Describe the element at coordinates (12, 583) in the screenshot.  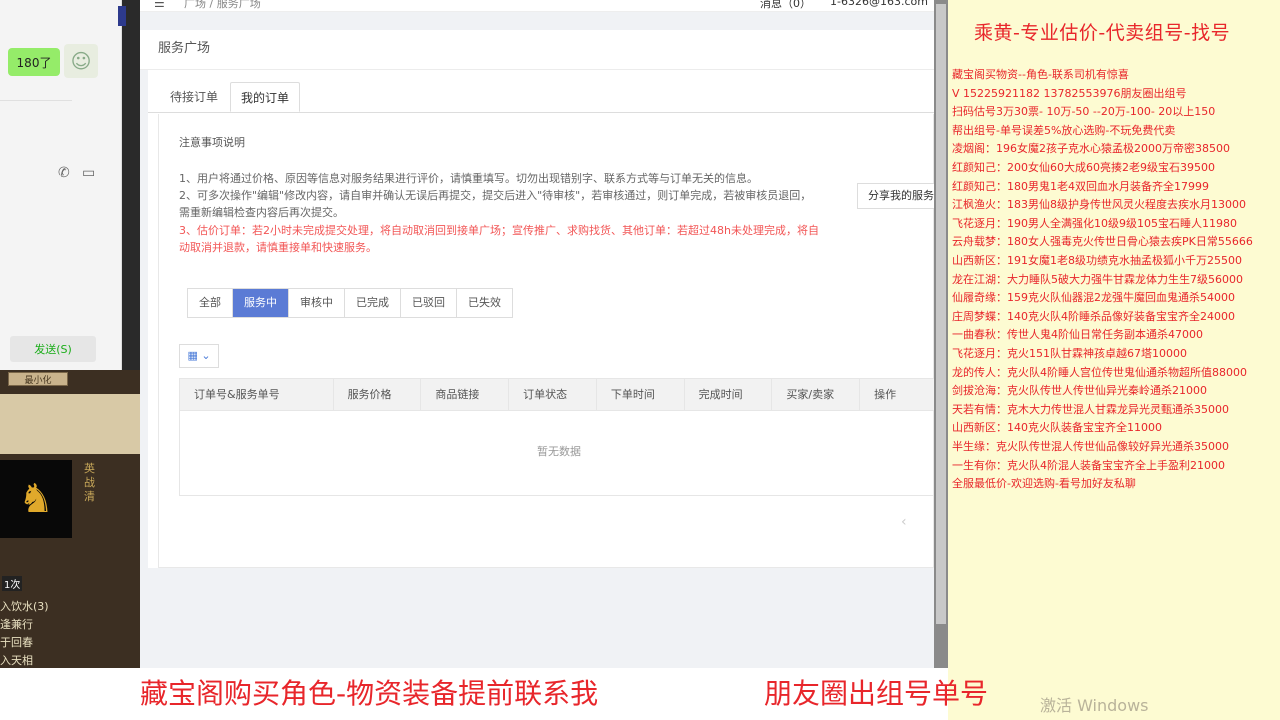
I see `game-count: 1次` at that location.